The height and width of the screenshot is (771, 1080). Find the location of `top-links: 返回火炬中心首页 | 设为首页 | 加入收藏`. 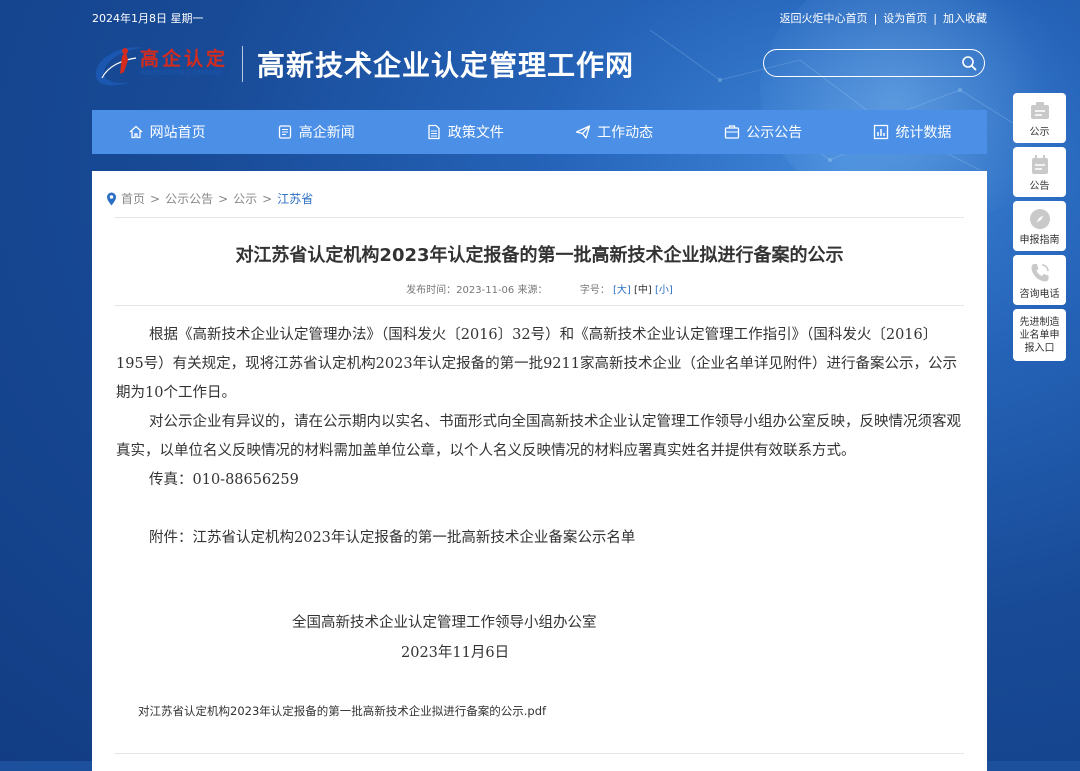

top-links: 返回火炬中心首页 | 设为首页 | 加入收藏 is located at coordinates (883, 18).